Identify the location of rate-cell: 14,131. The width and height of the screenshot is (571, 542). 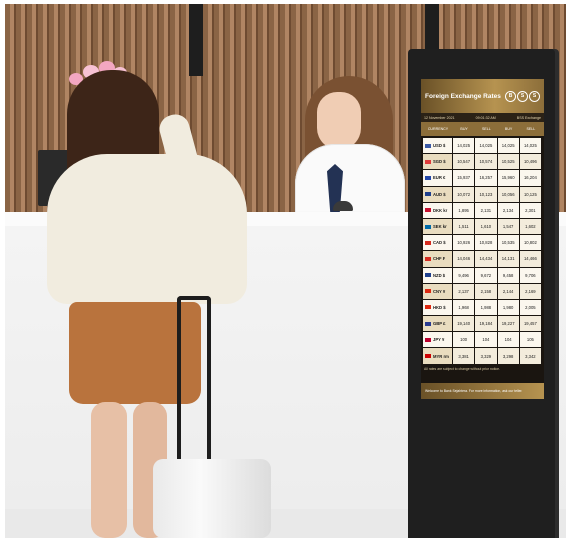
(508, 259).